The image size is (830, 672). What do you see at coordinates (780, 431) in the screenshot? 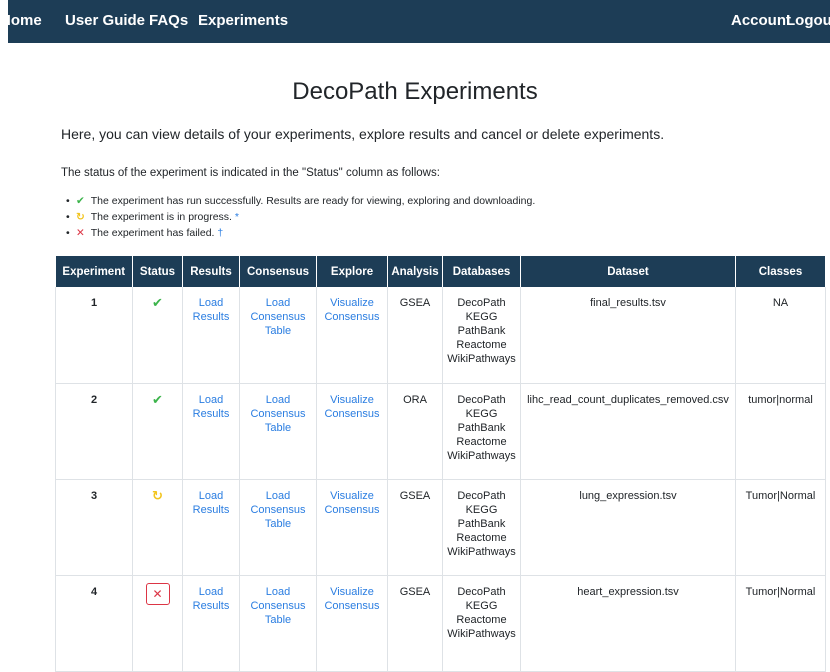
I see `classes-cell: tumor|normal` at bounding box center [780, 431].